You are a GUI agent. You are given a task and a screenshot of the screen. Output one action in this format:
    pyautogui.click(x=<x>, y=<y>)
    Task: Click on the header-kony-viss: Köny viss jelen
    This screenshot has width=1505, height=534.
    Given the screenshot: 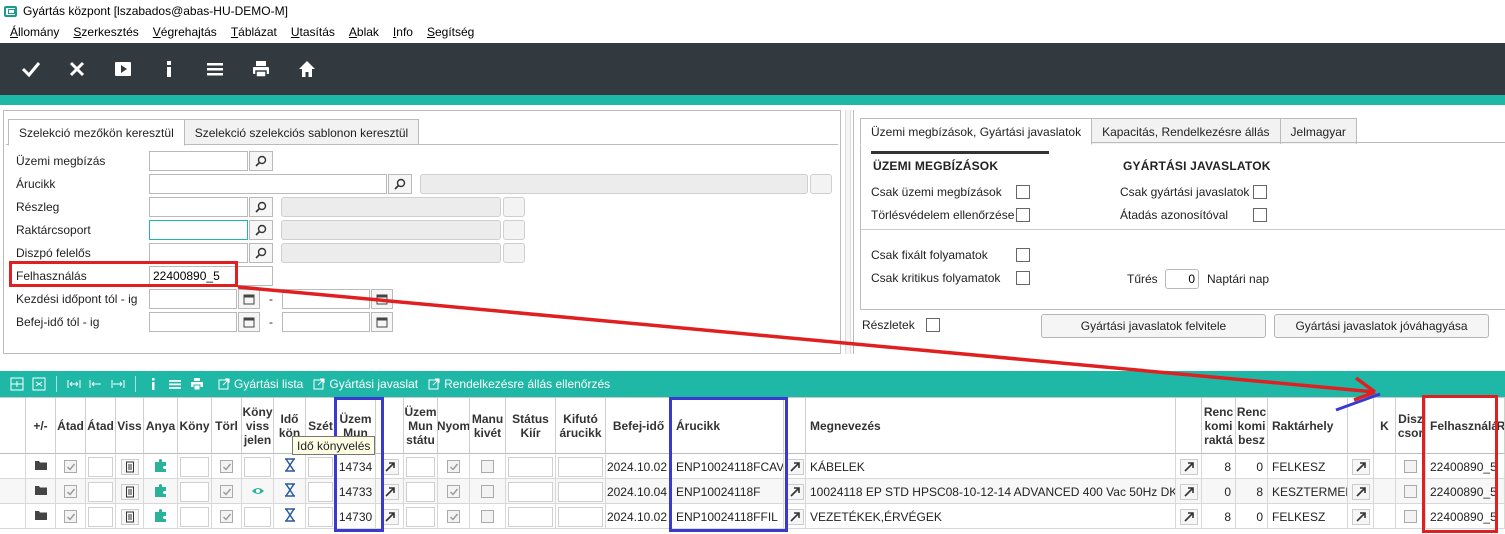 What is the action you would take?
    pyautogui.click(x=258, y=426)
    